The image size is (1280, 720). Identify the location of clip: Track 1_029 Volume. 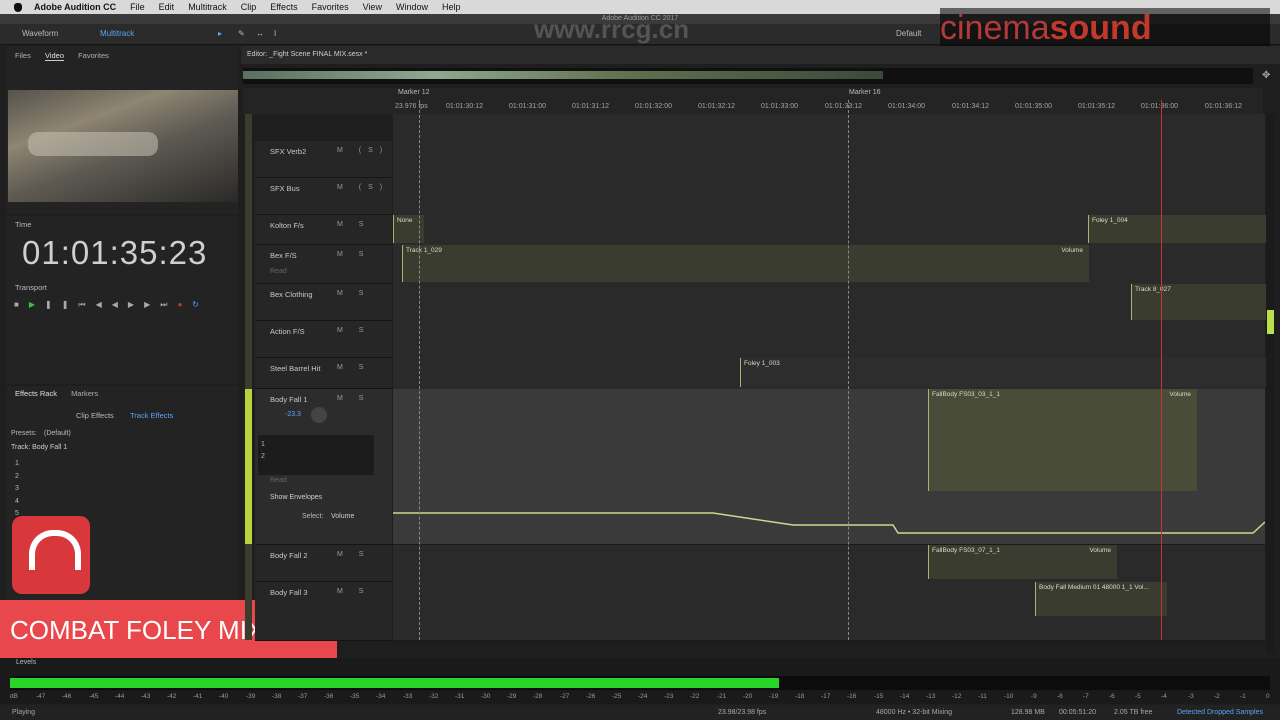
(745, 263).